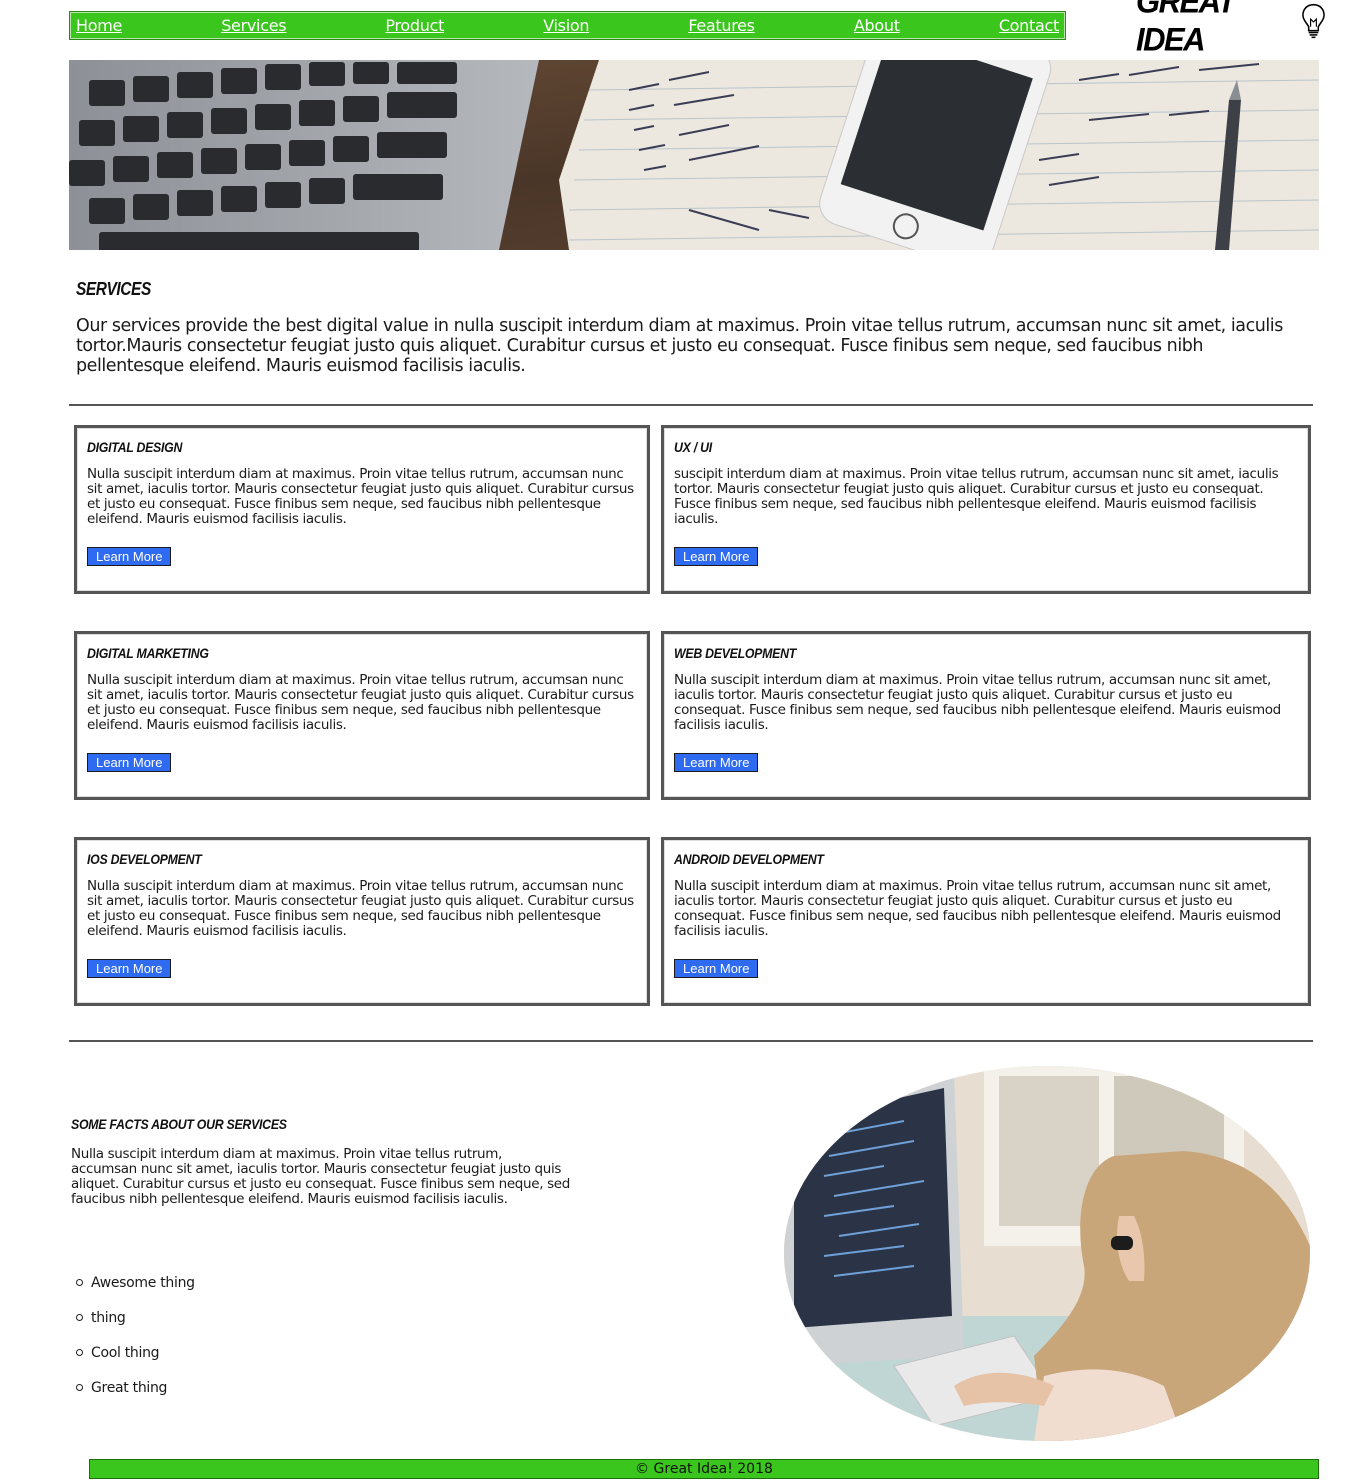 This screenshot has height=1480, width=1349. I want to click on services-heading: Services, so click(113, 289).